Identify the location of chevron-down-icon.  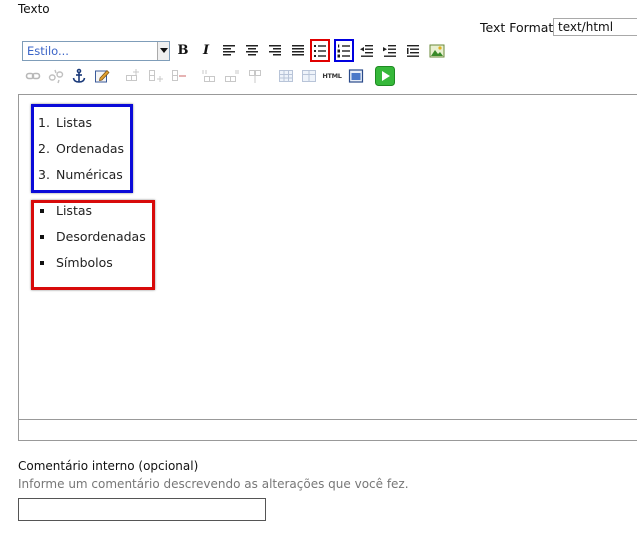
(163, 51).